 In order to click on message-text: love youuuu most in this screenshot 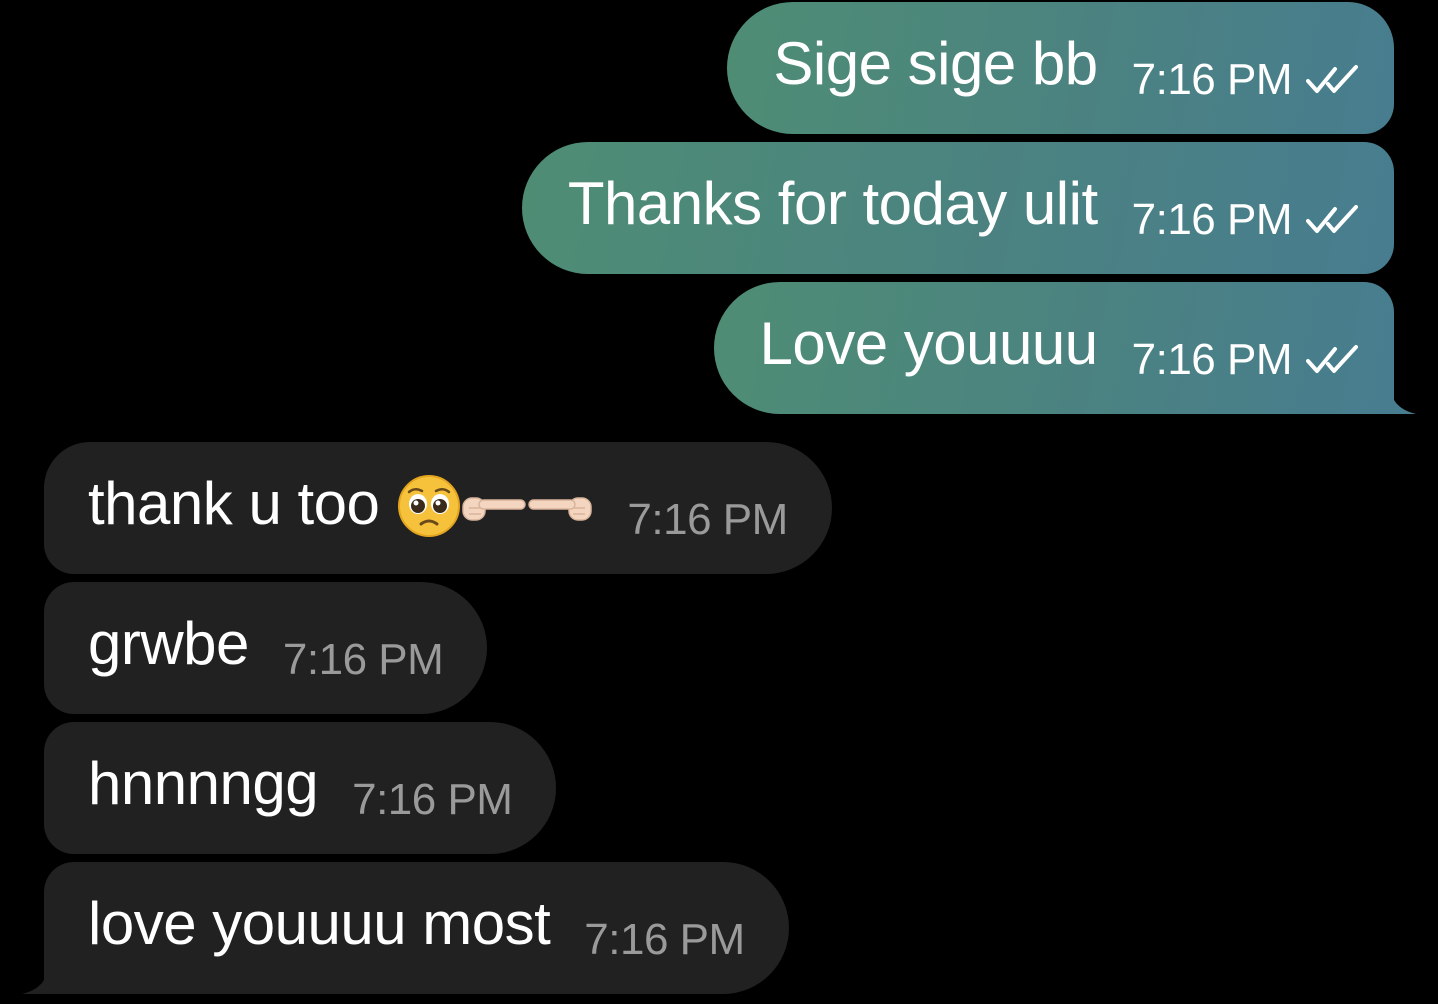, I will do `click(319, 923)`.